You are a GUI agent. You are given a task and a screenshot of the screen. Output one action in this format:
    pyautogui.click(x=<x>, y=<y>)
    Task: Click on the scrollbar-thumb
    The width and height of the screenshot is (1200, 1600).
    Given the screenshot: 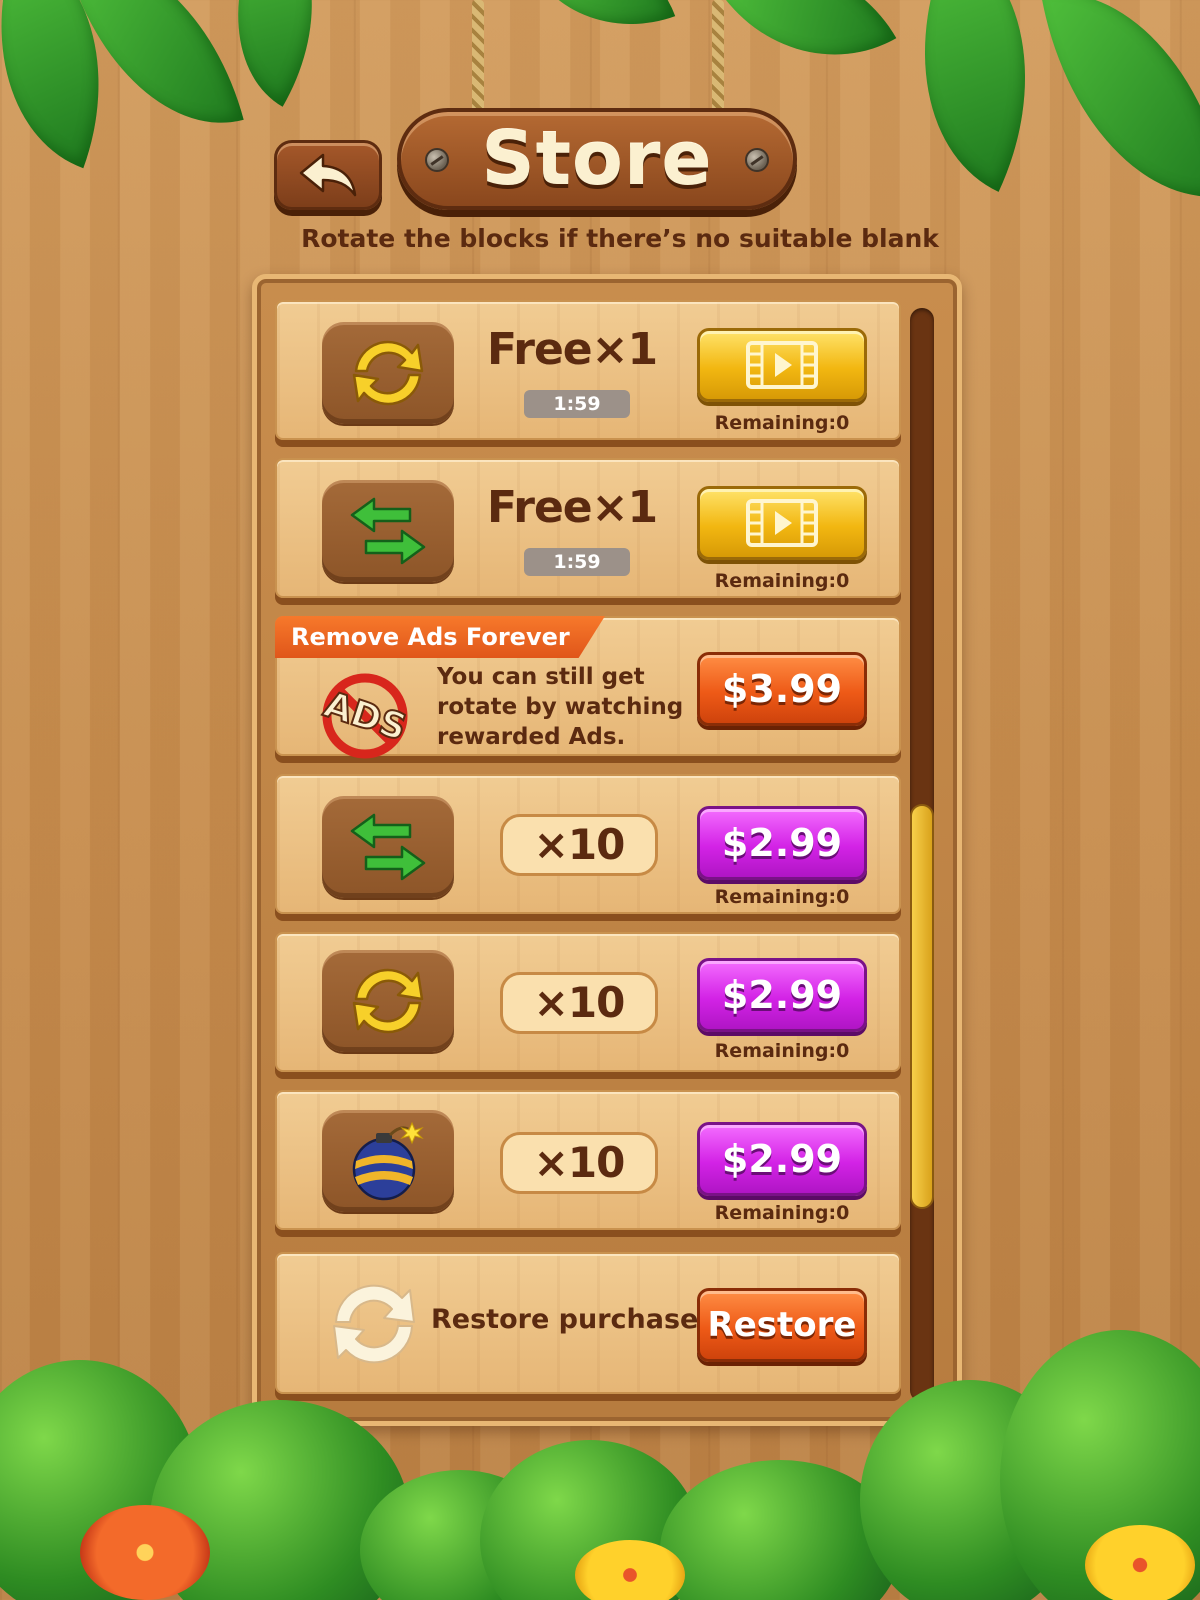 What is the action you would take?
    pyautogui.click(x=922, y=1006)
    